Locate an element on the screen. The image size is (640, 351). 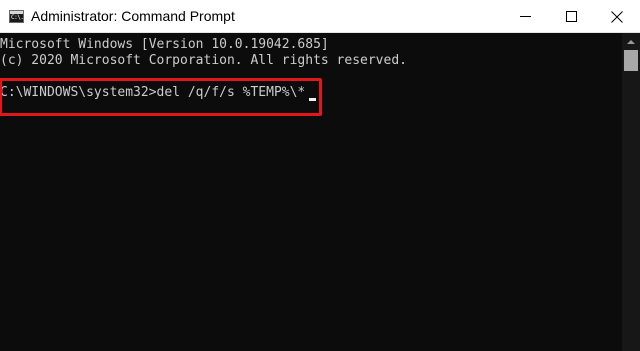
command-highlight-box is located at coordinates (161, 97).